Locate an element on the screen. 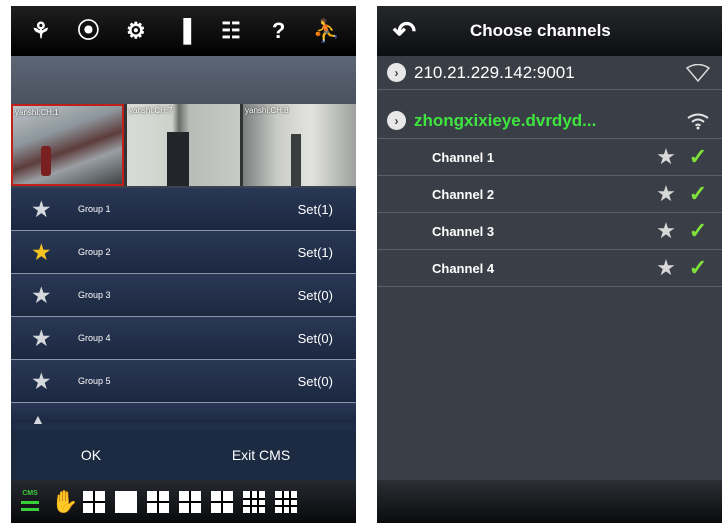 The image size is (728, 523). cms-icon: CMS is located at coordinates (30, 502).